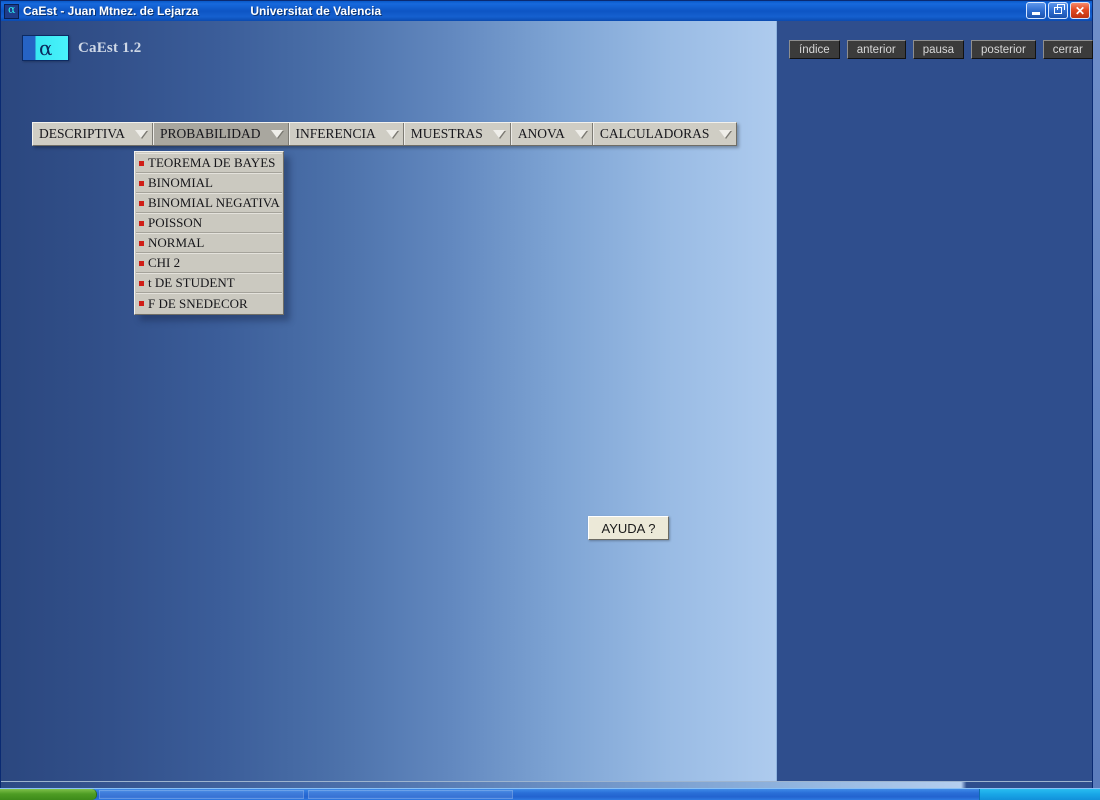 This screenshot has height=800, width=1100. What do you see at coordinates (164, 262) in the screenshot?
I see `dropdown-item-label: CHI 2` at bounding box center [164, 262].